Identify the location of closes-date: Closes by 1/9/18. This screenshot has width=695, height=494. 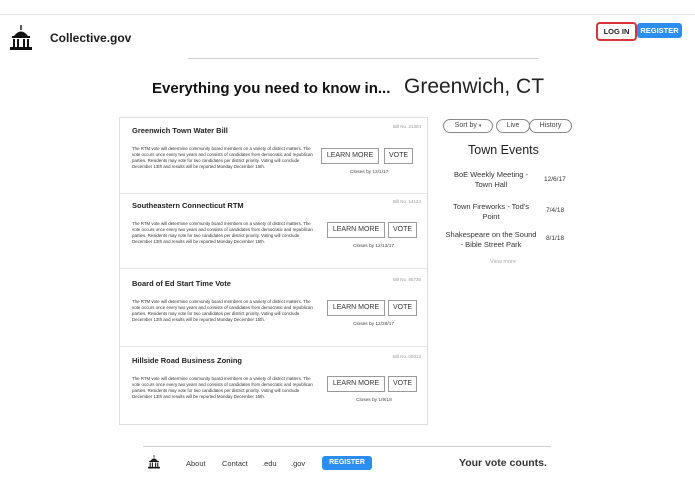
(374, 400).